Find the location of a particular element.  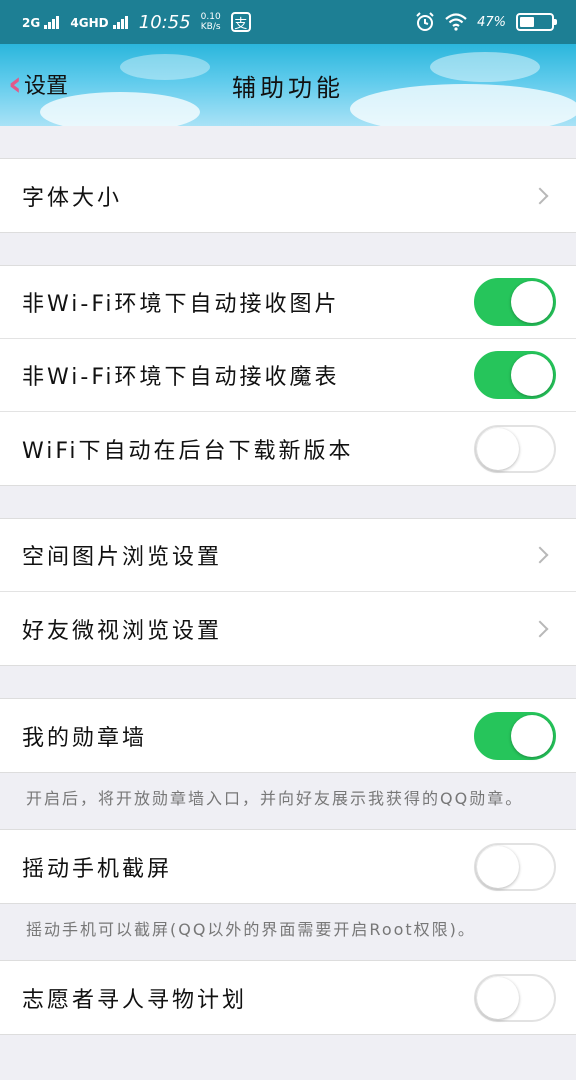

auto-download-update-toggle is located at coordinates (515, 448).